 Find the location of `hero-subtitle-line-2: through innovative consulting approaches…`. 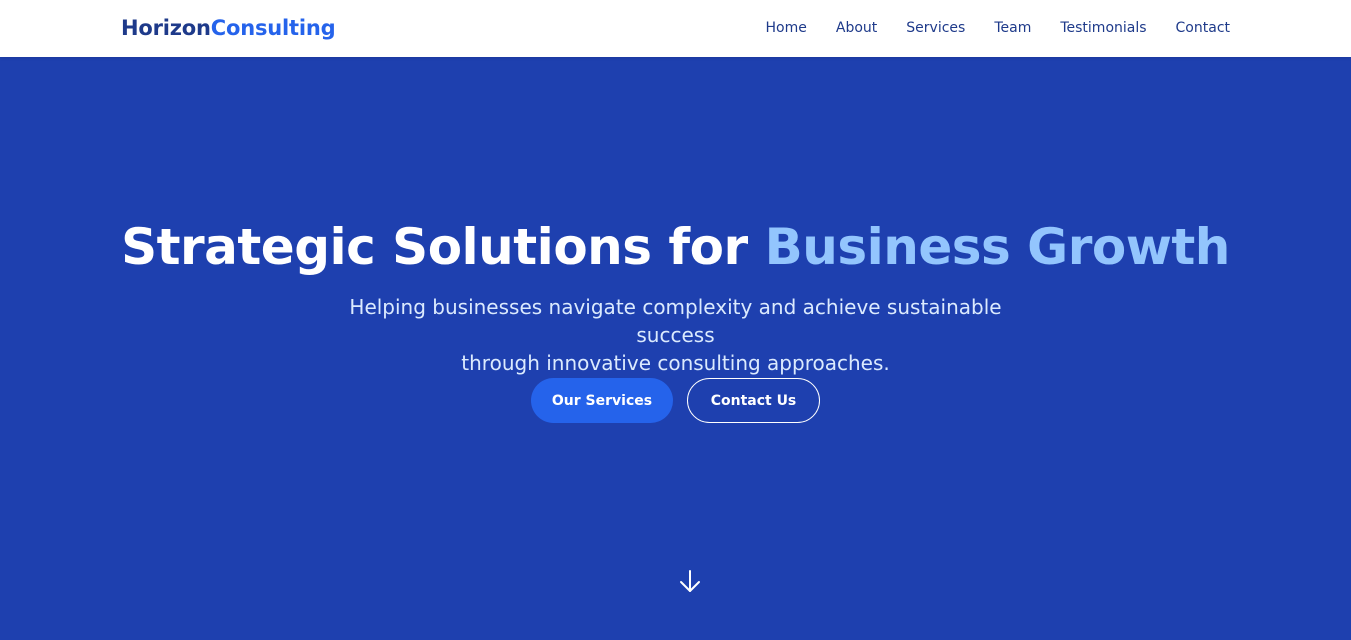

hero-subtitle-line-2: through innovative consulting approaches… is located at coordinates (675, 363).